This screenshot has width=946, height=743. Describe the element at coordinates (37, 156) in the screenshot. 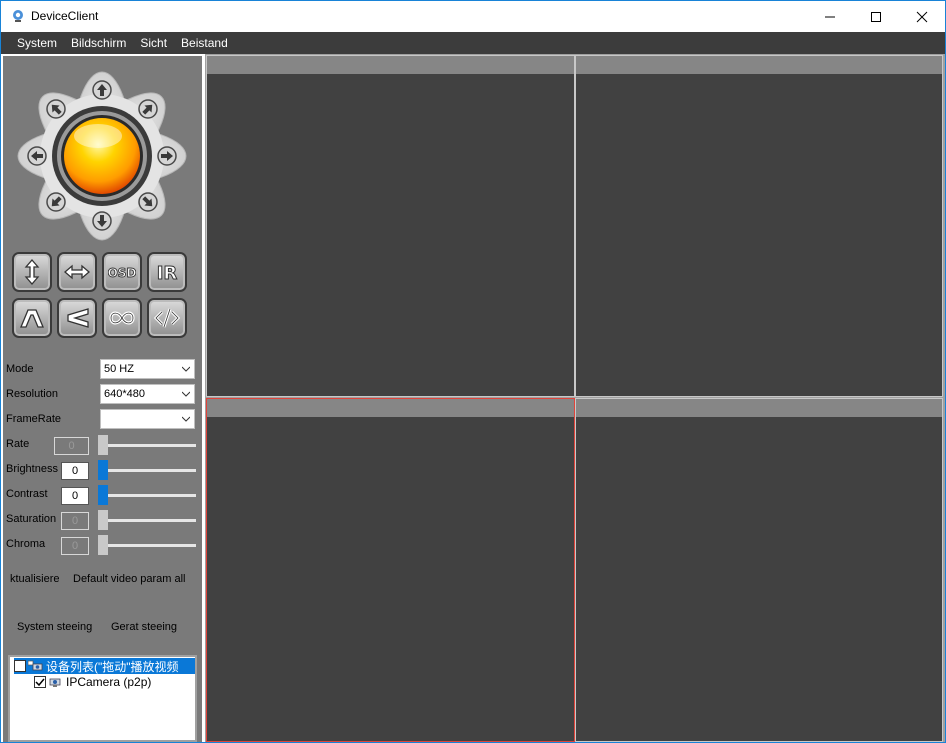

I see `ptz-left-button` at that location.